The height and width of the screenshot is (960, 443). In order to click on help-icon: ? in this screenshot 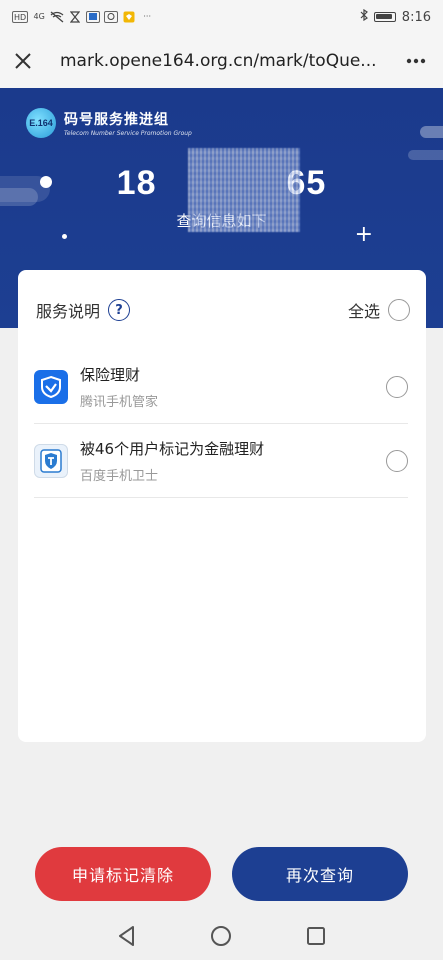, I will do `click(119, 310)`.